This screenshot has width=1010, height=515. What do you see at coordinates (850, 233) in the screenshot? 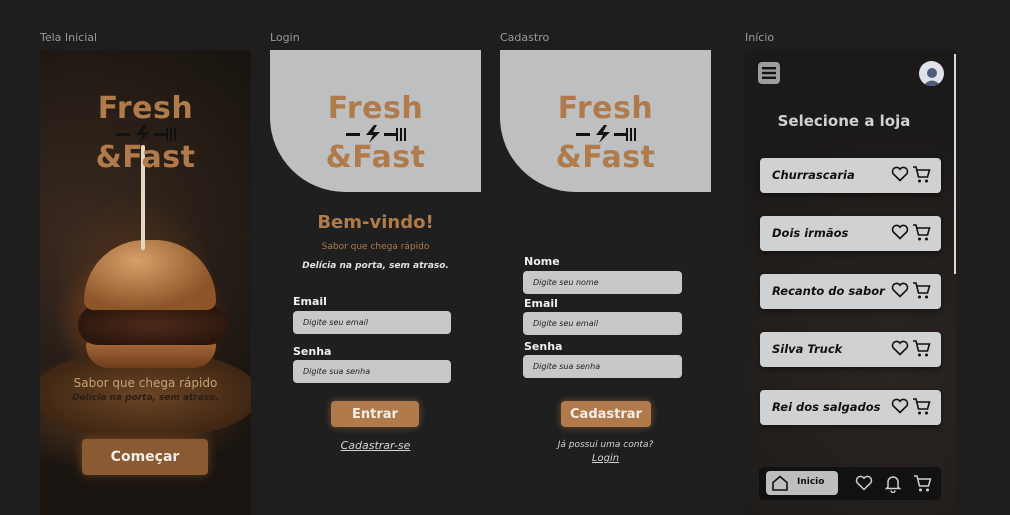
I see `store-card: Dois irmãos` at bounding box center [850, 233].